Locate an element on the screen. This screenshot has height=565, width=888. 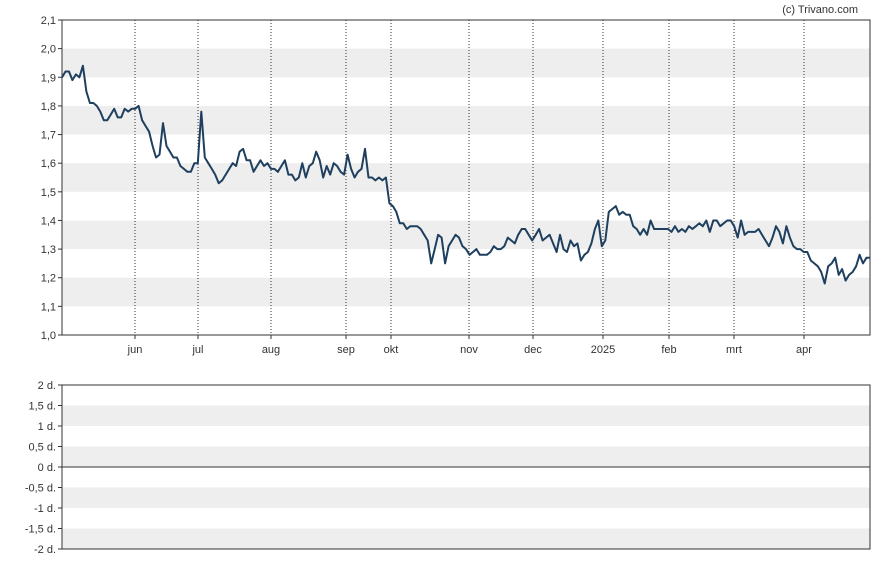
y-tick-label: -0,5 d. is located at coordinates (40, 489).